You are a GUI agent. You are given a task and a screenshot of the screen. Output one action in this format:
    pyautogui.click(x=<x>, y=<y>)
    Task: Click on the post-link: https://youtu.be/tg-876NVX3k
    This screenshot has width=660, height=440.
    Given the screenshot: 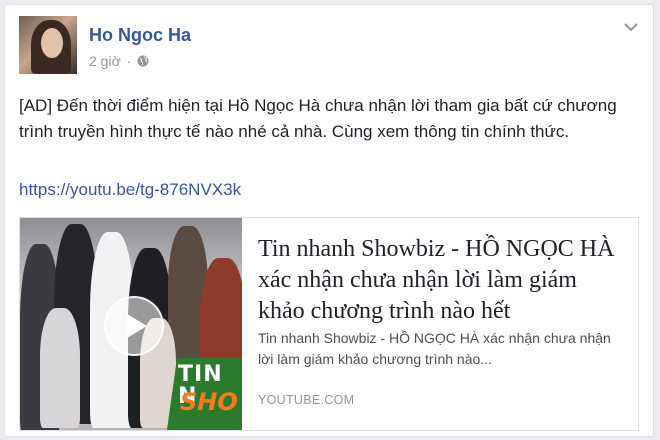 What is the action you would take?
    pyautogui.click(x=130, y=190)
    